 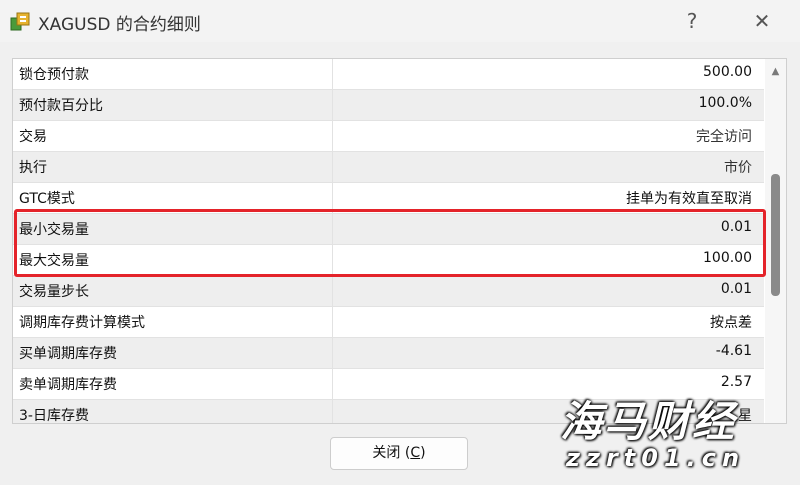 I want to click on table-row: 交易 完全访问, so click(x=388, y=136).